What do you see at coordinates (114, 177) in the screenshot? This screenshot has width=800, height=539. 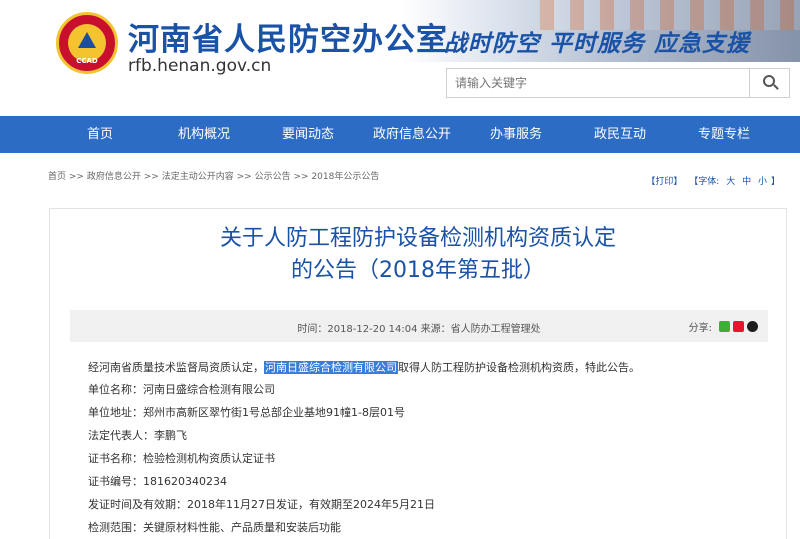 I see `breadcrumb-link-gov-info: 政府信息公开` at bounding box center [114, 177].